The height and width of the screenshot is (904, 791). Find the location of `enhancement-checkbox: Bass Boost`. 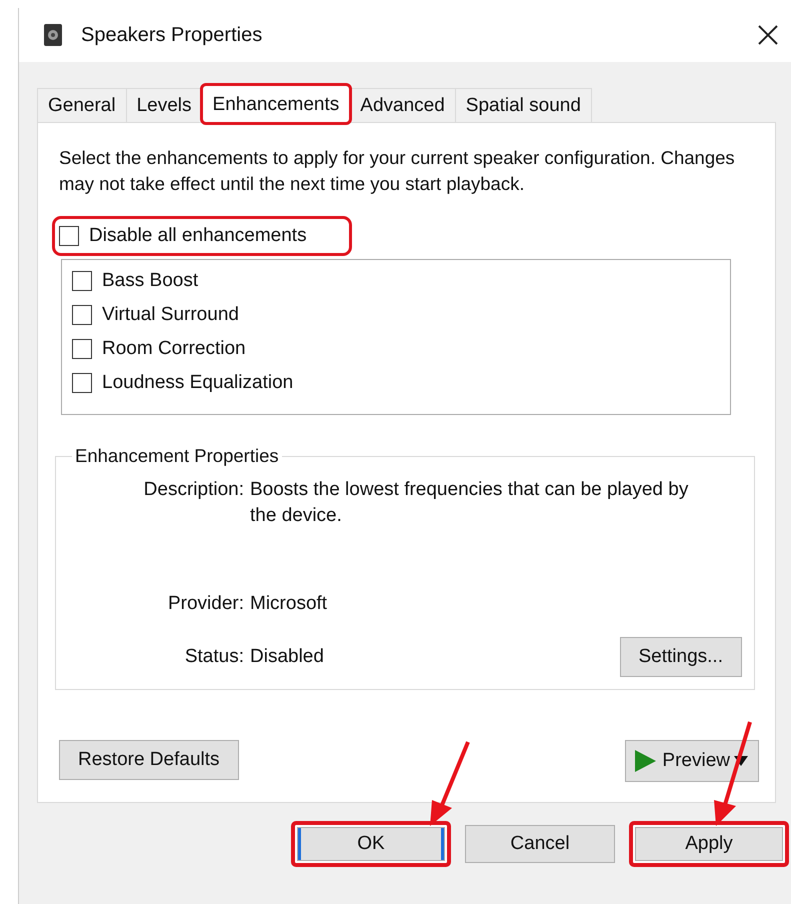

enhancement-checkbox: Bass Boost is located at coordinates (396, 281).